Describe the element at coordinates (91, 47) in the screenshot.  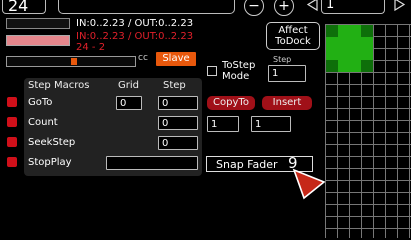
I see `range-text: 24 - 2` at that location.